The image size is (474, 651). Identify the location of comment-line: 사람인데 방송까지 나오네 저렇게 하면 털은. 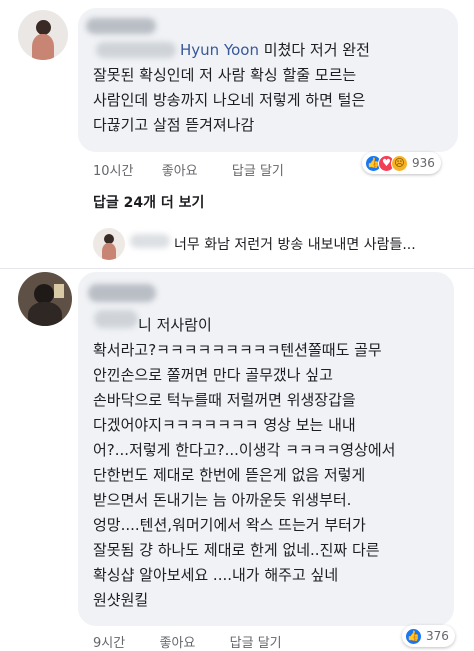
(229, 100).